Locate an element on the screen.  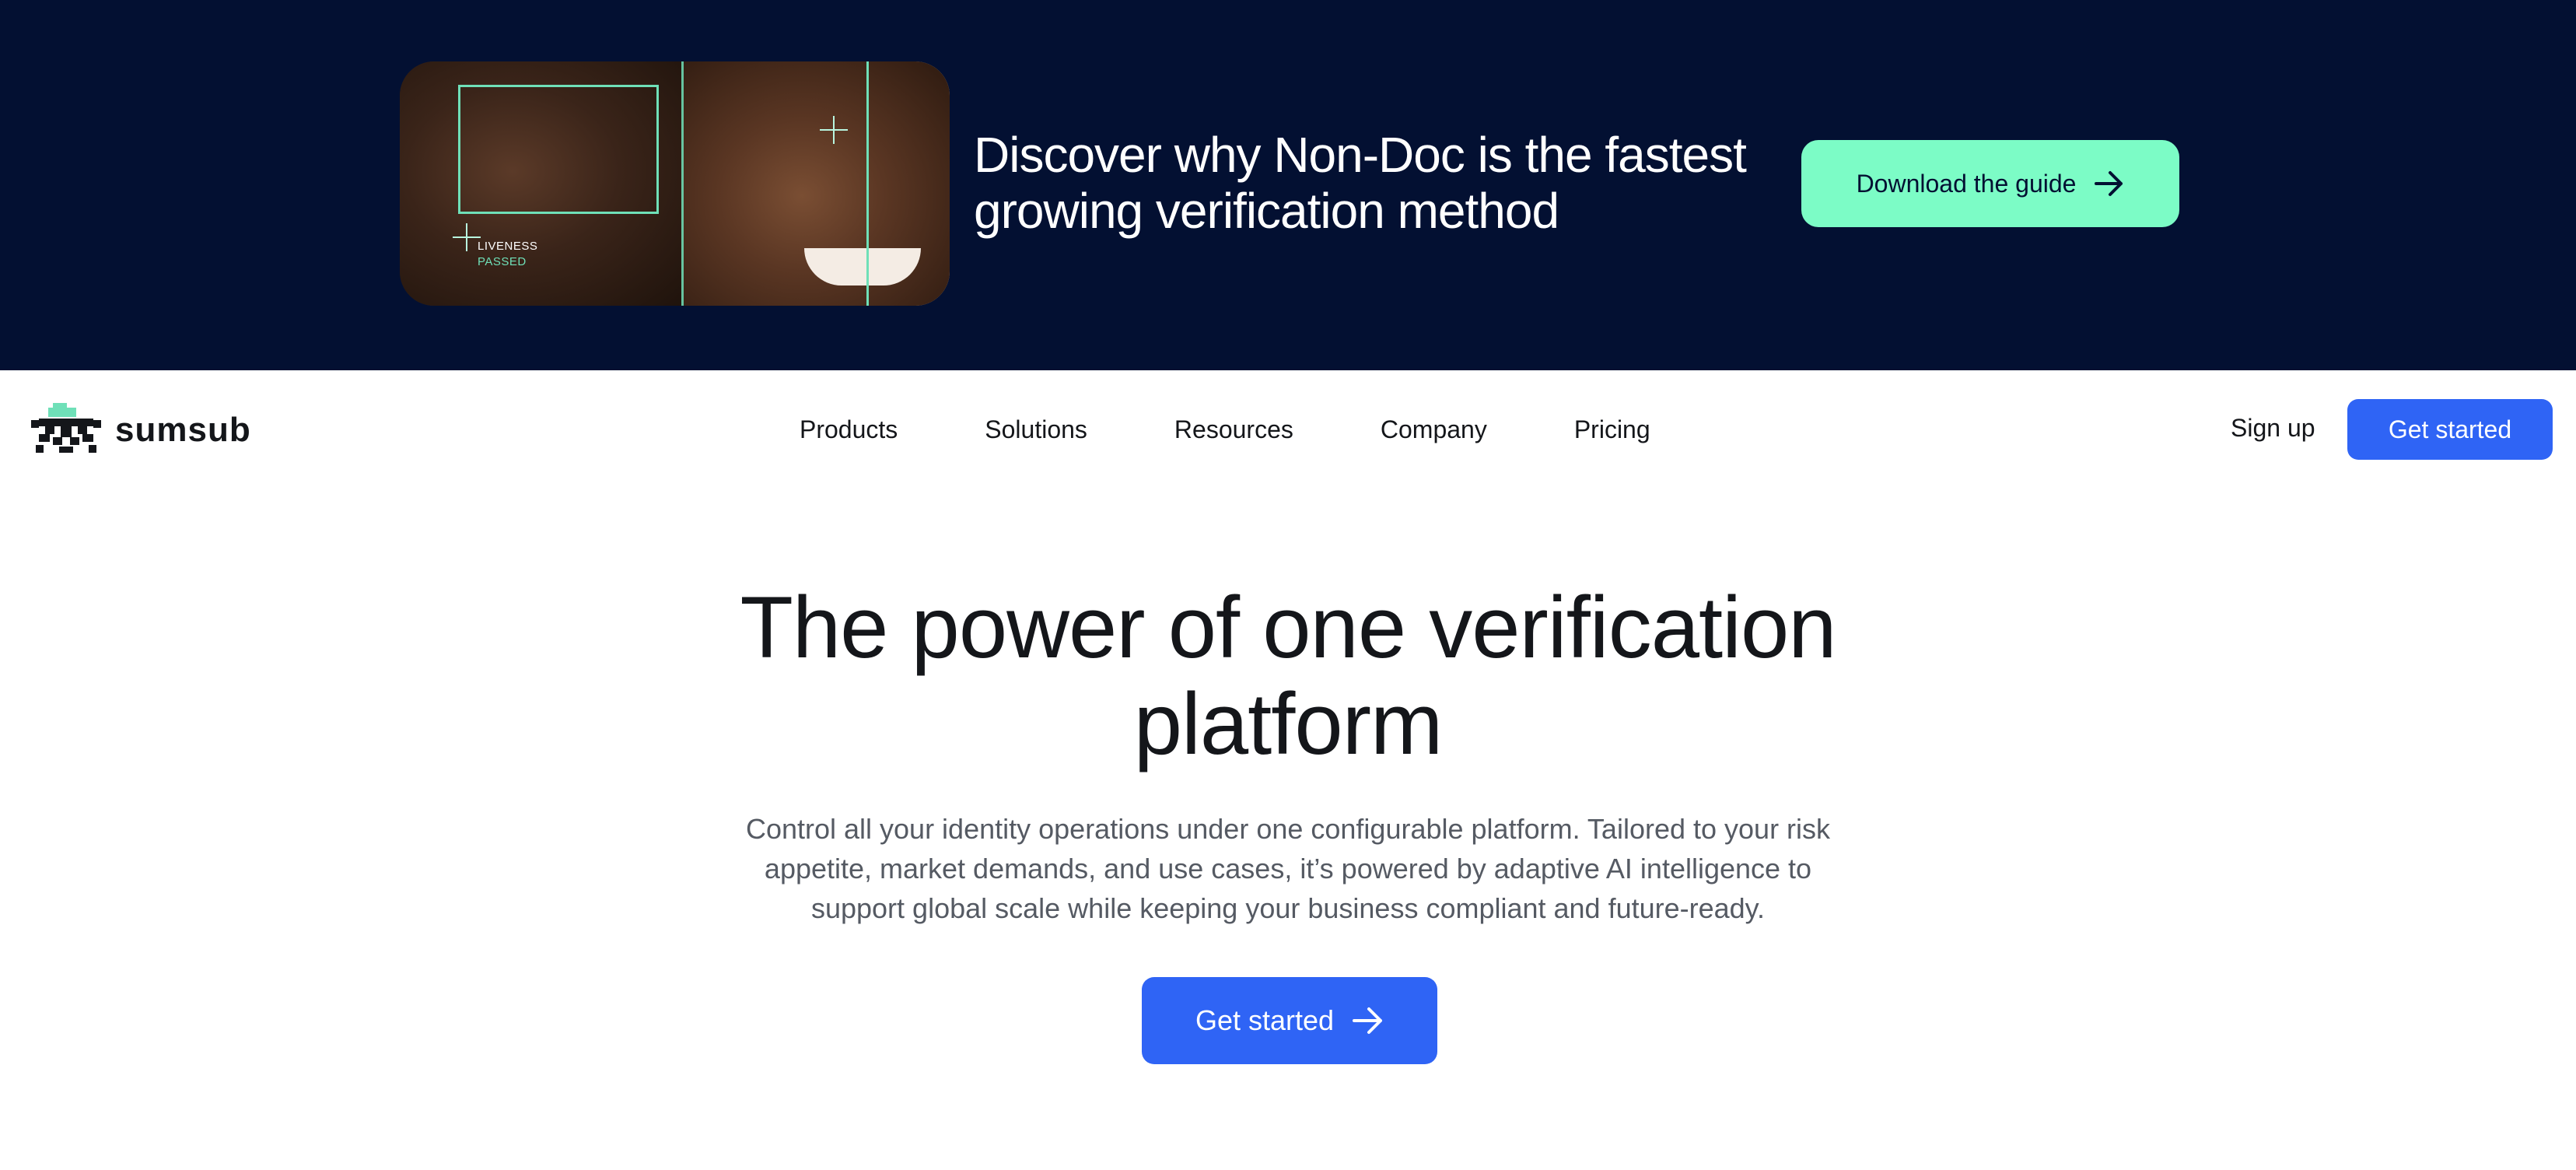
sumsub-logo: sumsub is located at coordinates (141, 430).